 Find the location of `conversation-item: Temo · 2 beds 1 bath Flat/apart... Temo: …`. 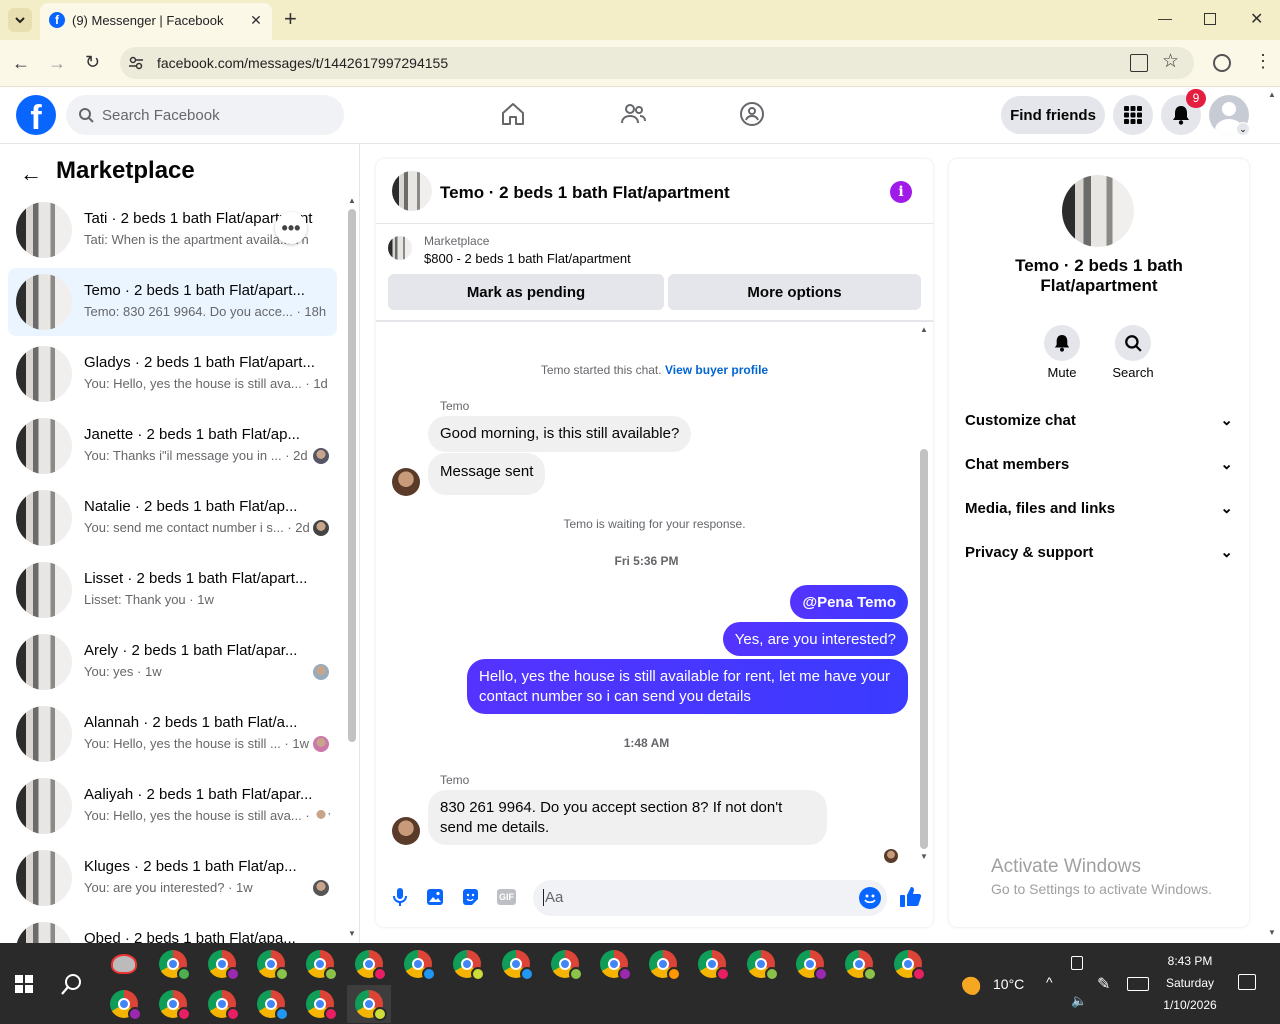

conversation-item: Temo · 2 beds 1 bath Flat/apart... Temo: … is located at coordinates (172, 302).